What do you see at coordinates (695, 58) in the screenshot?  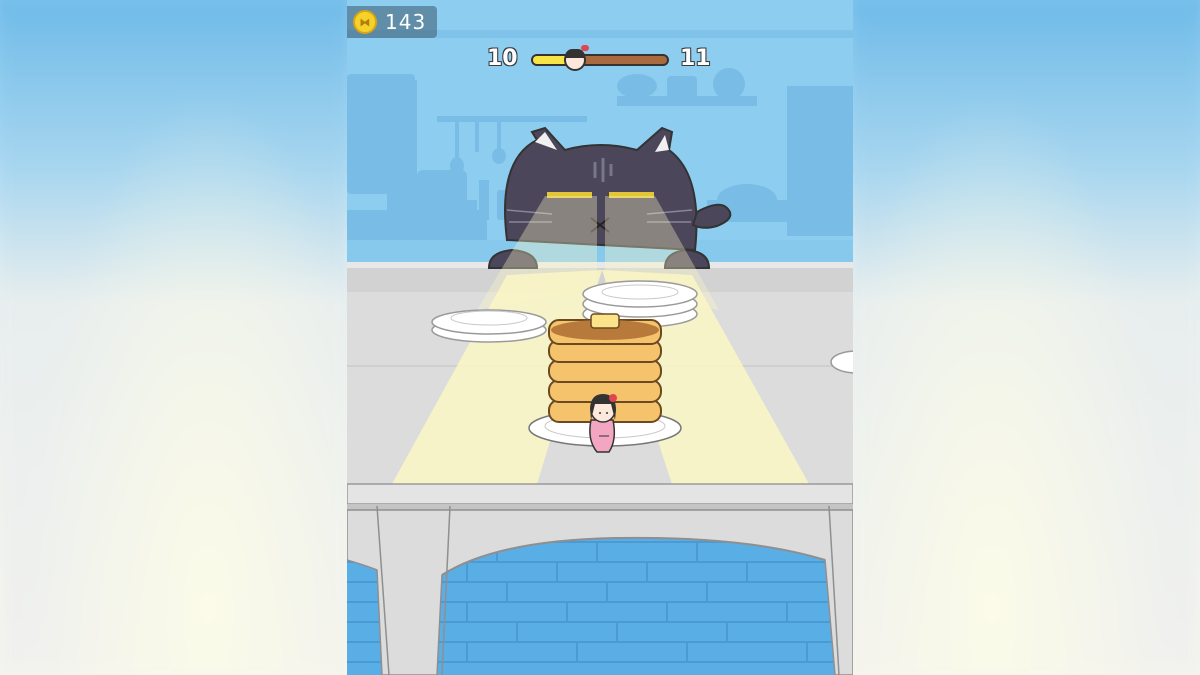 I see `next-level: 11` at bounding box center [695, 58].